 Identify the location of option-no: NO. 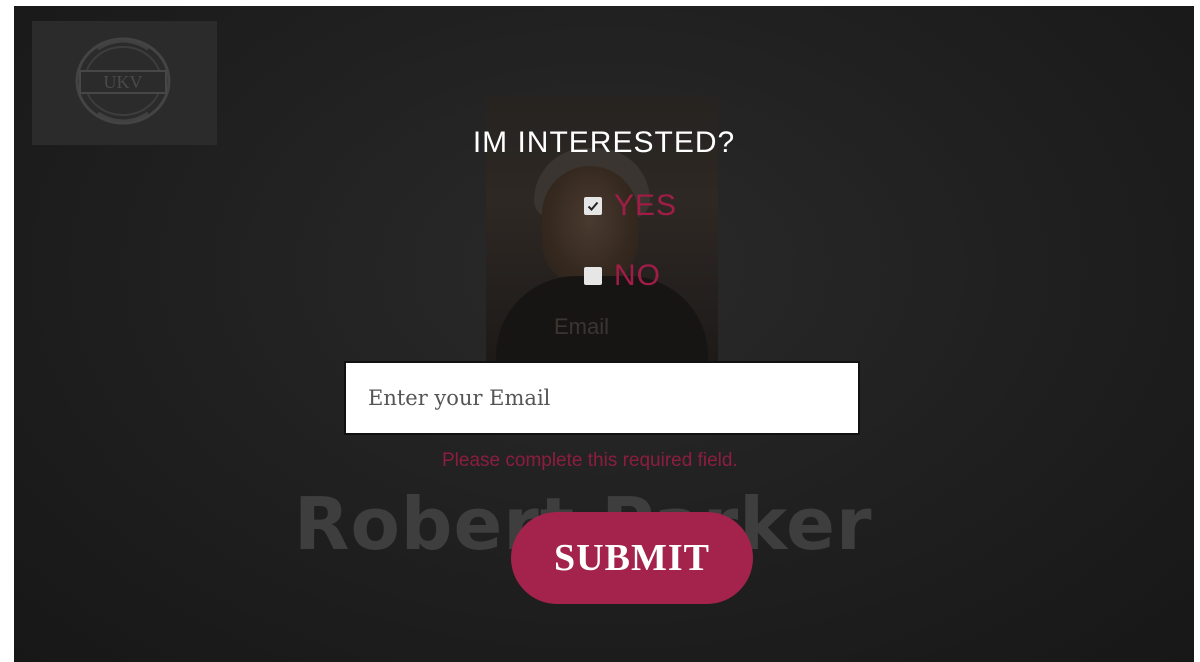
(622, 276).